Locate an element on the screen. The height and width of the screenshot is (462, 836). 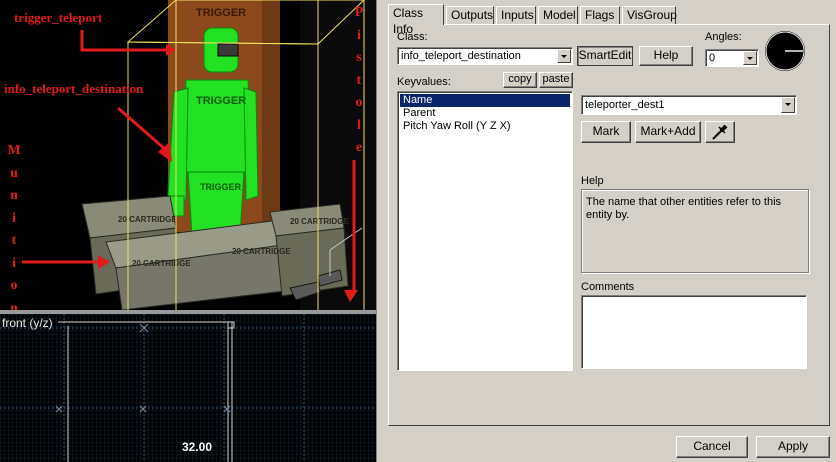
comments-value is located at coordinates (694, 298).